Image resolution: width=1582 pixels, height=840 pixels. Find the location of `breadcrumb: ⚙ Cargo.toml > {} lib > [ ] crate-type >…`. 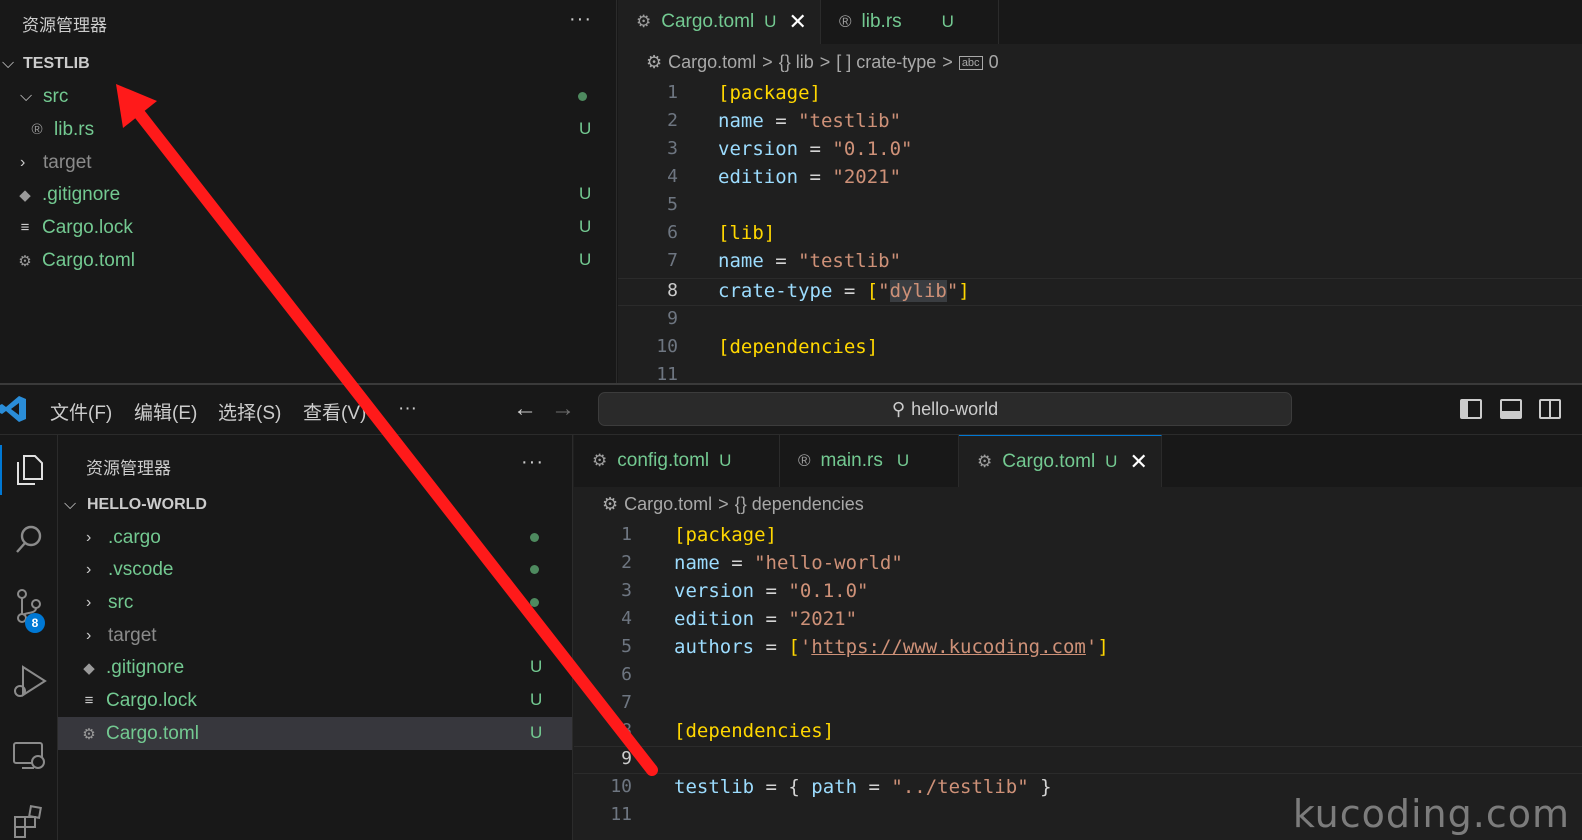

breadcrumb: ⚙ Cargo.toml > {} lib > [ ] crate-type >… is located at coordinates (1114, 62).